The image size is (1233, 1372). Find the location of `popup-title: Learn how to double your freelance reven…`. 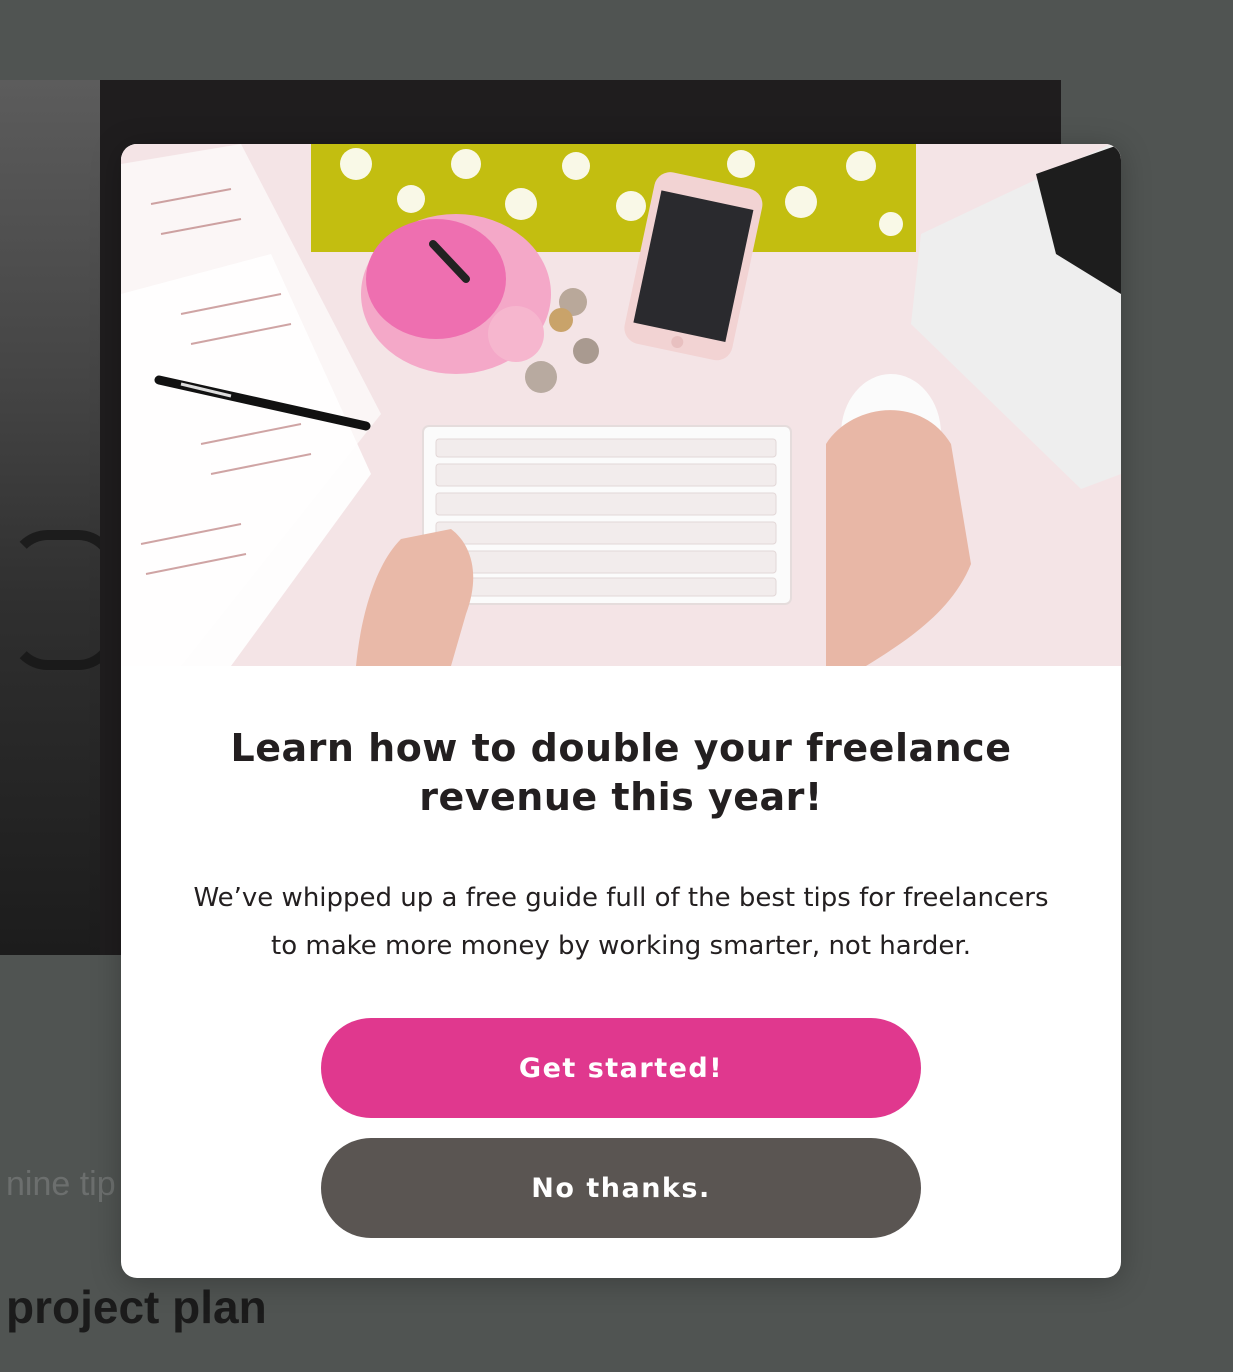

popup-title: Learn how to double your freelance reven… is located at coordinates (621, 772).